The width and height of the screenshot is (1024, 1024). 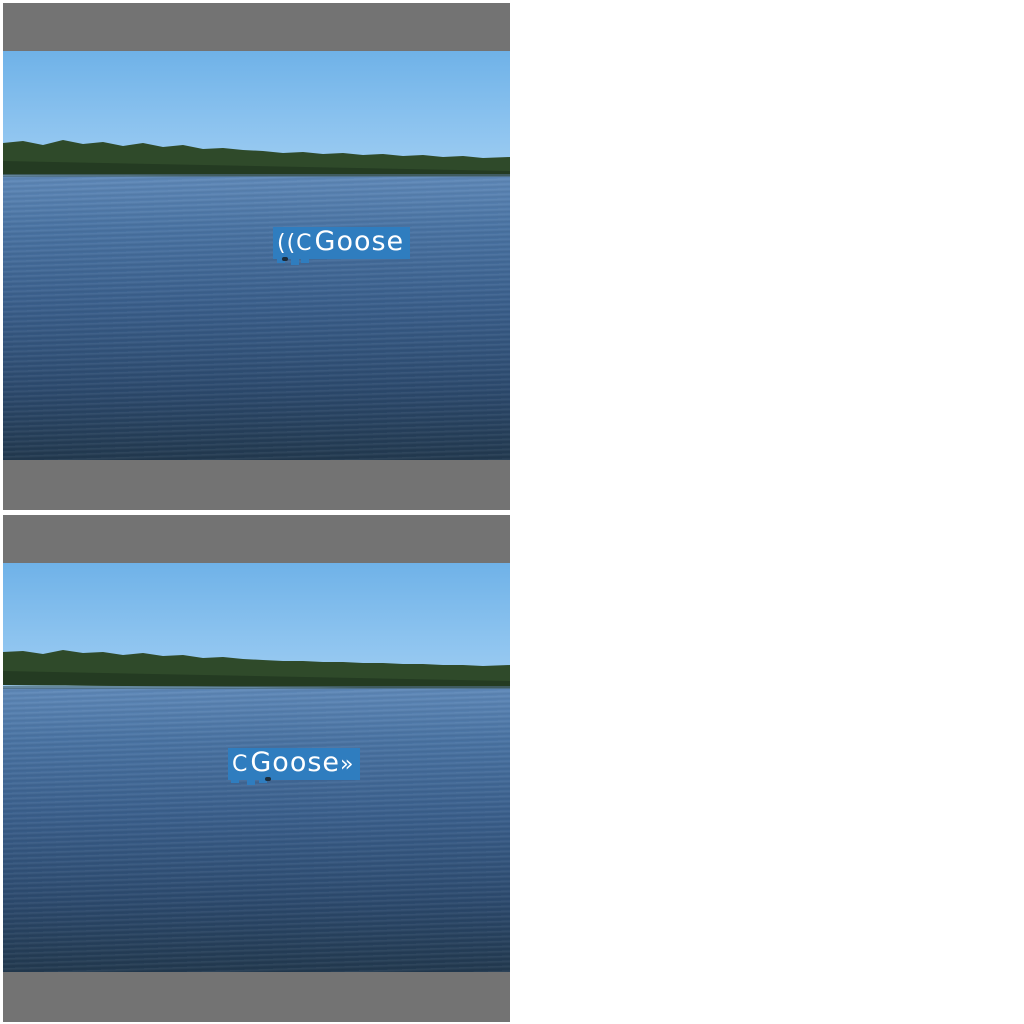 I want to click on detection-label-box: ((CGoose, so click(x=342, y=242).